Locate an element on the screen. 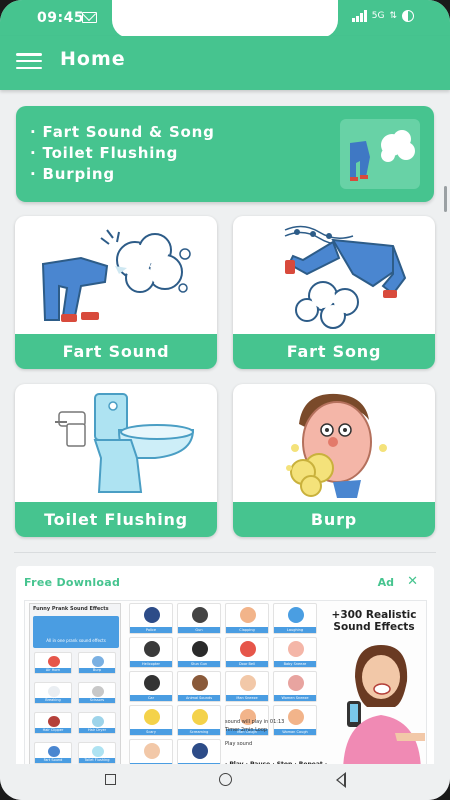 The height and width of the screenshot is (800, 450). ad-timer-text: Timer 2min Loop is located at coordinates (246, 730).